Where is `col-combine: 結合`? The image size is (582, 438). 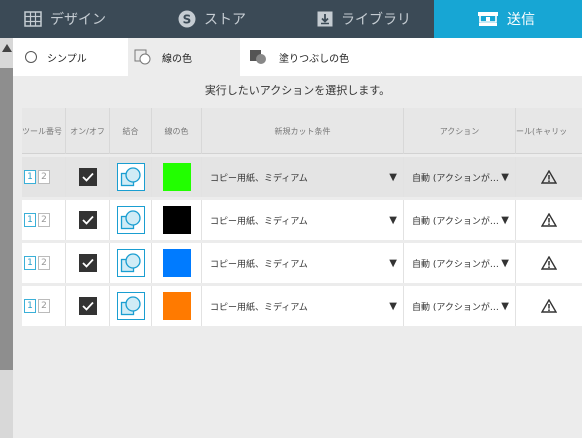
col-combine: 結合 is located at coordinates (131, 131).